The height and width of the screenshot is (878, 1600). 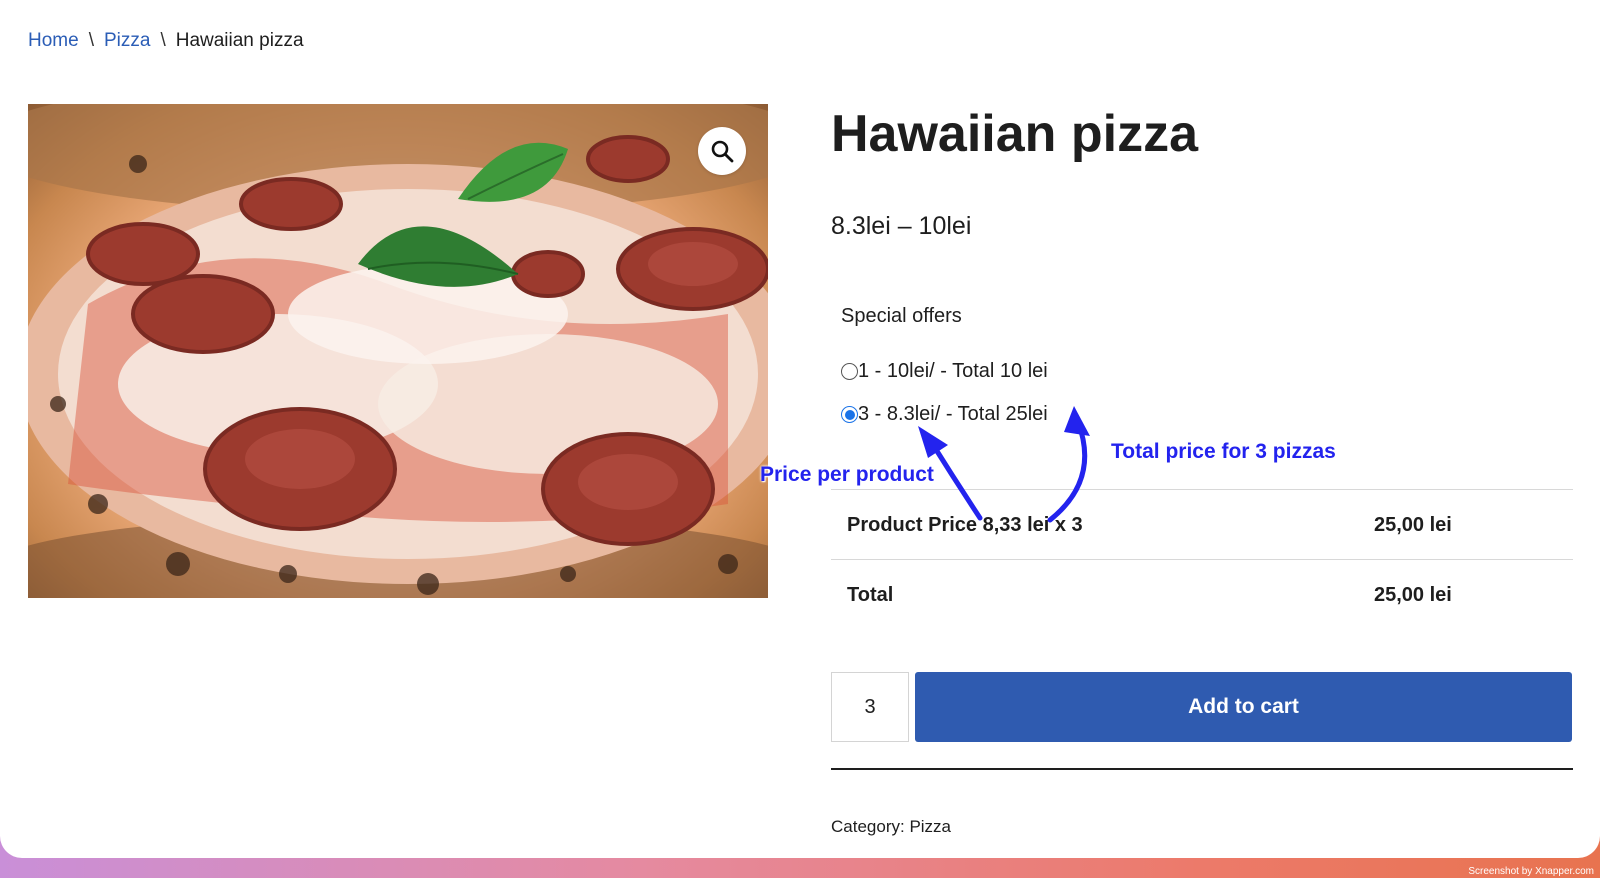 What do you see at coordinates (953, 371) in the screenshot?
I see `offer-option-label: 1 - 10lei/ - Total 10 lei` at bounding box center [953, 371].